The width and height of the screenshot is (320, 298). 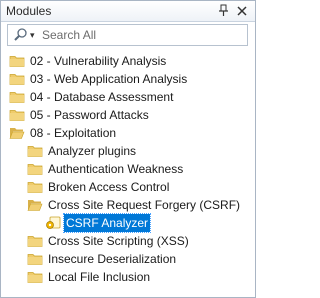 I want to click on tree-item: Local File Inclusion, so click(x=128, y=277).